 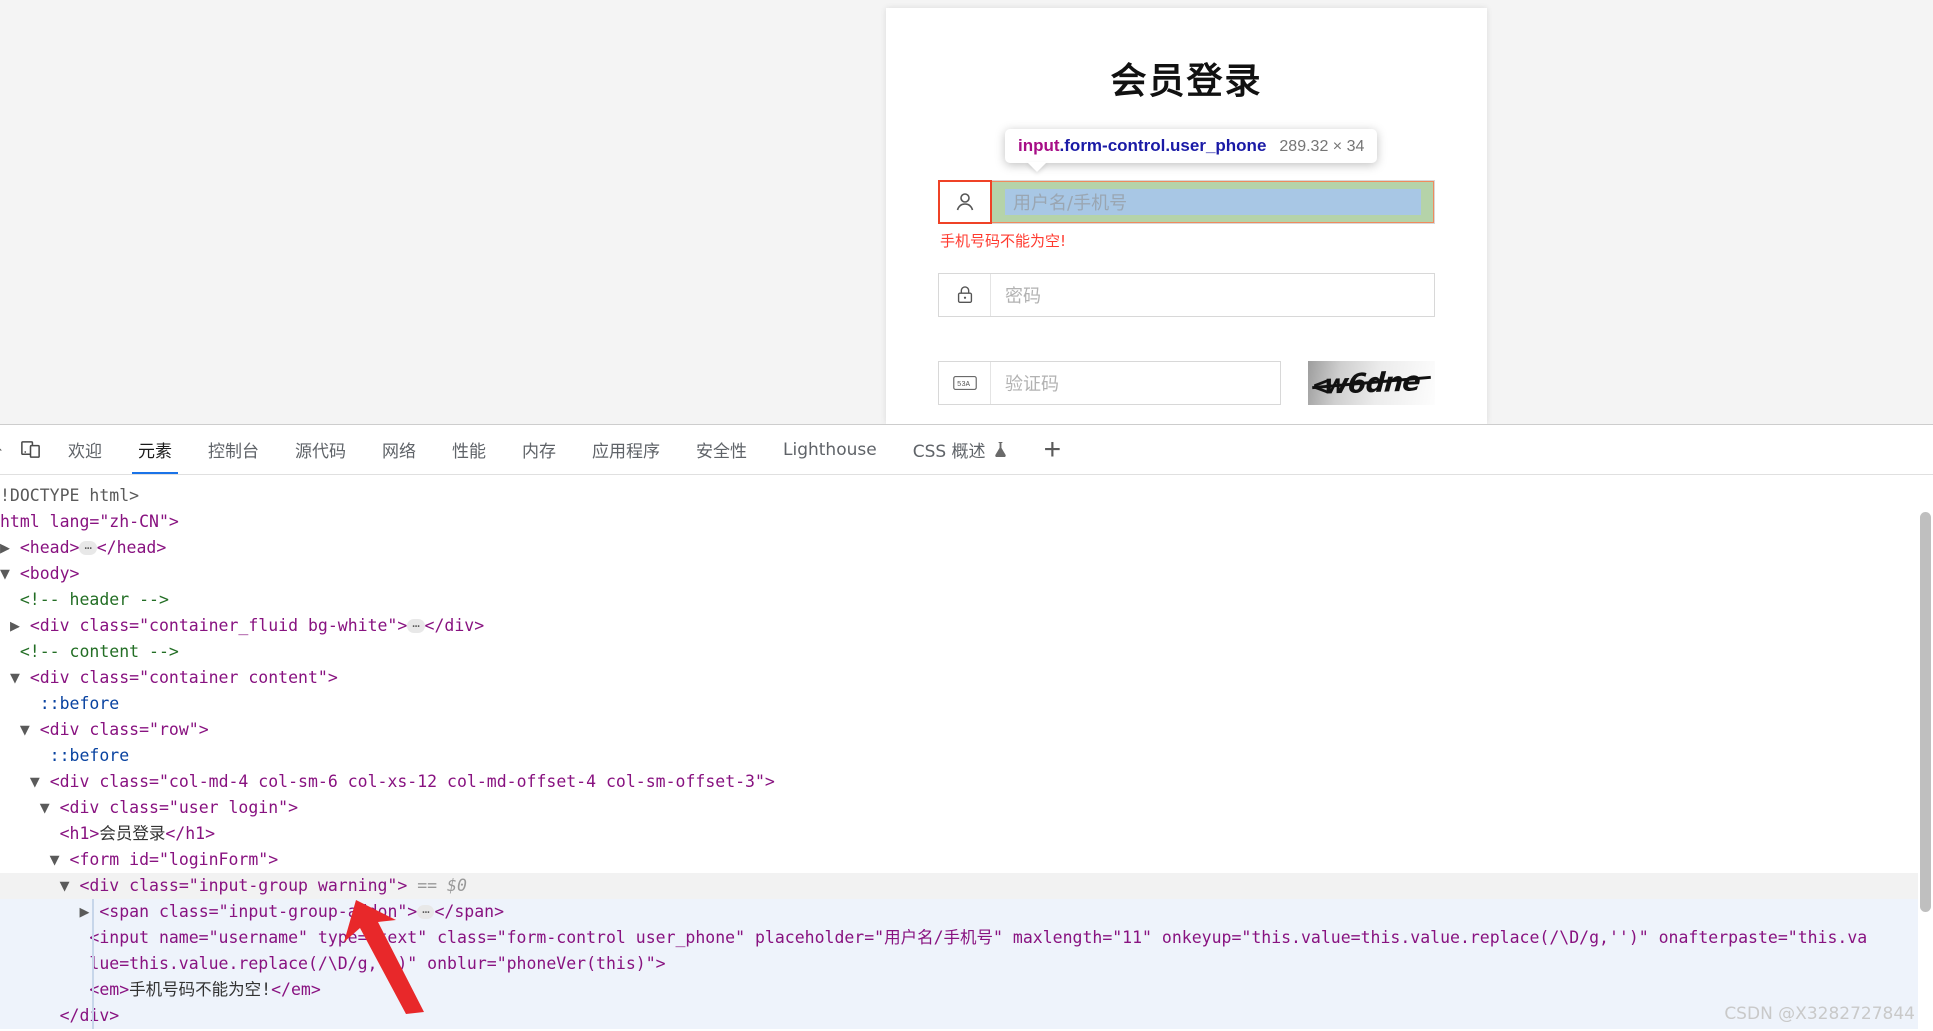 I want to click on dom-line: ▼ <div class="user login">, so click(x=966, y=808).